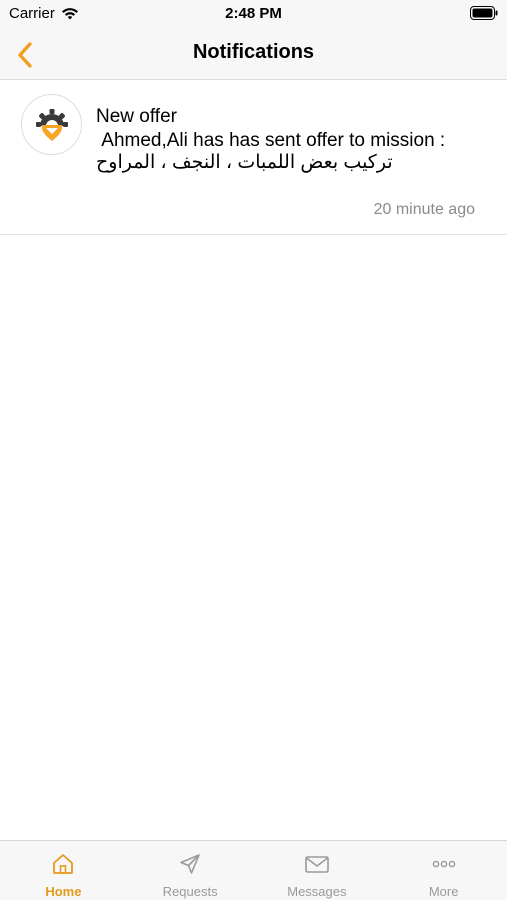 This screenshot has width=507, height=900. What do you see at coordinates (317, 864) in the screenshot?
I see `envelope-icon` at bounding box center [317, 864].